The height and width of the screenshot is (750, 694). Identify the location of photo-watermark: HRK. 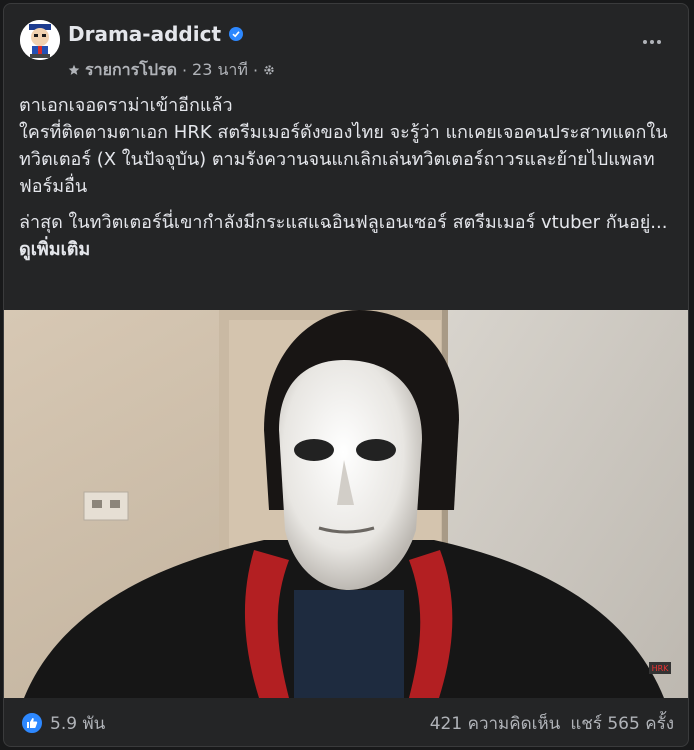
(661, 668).